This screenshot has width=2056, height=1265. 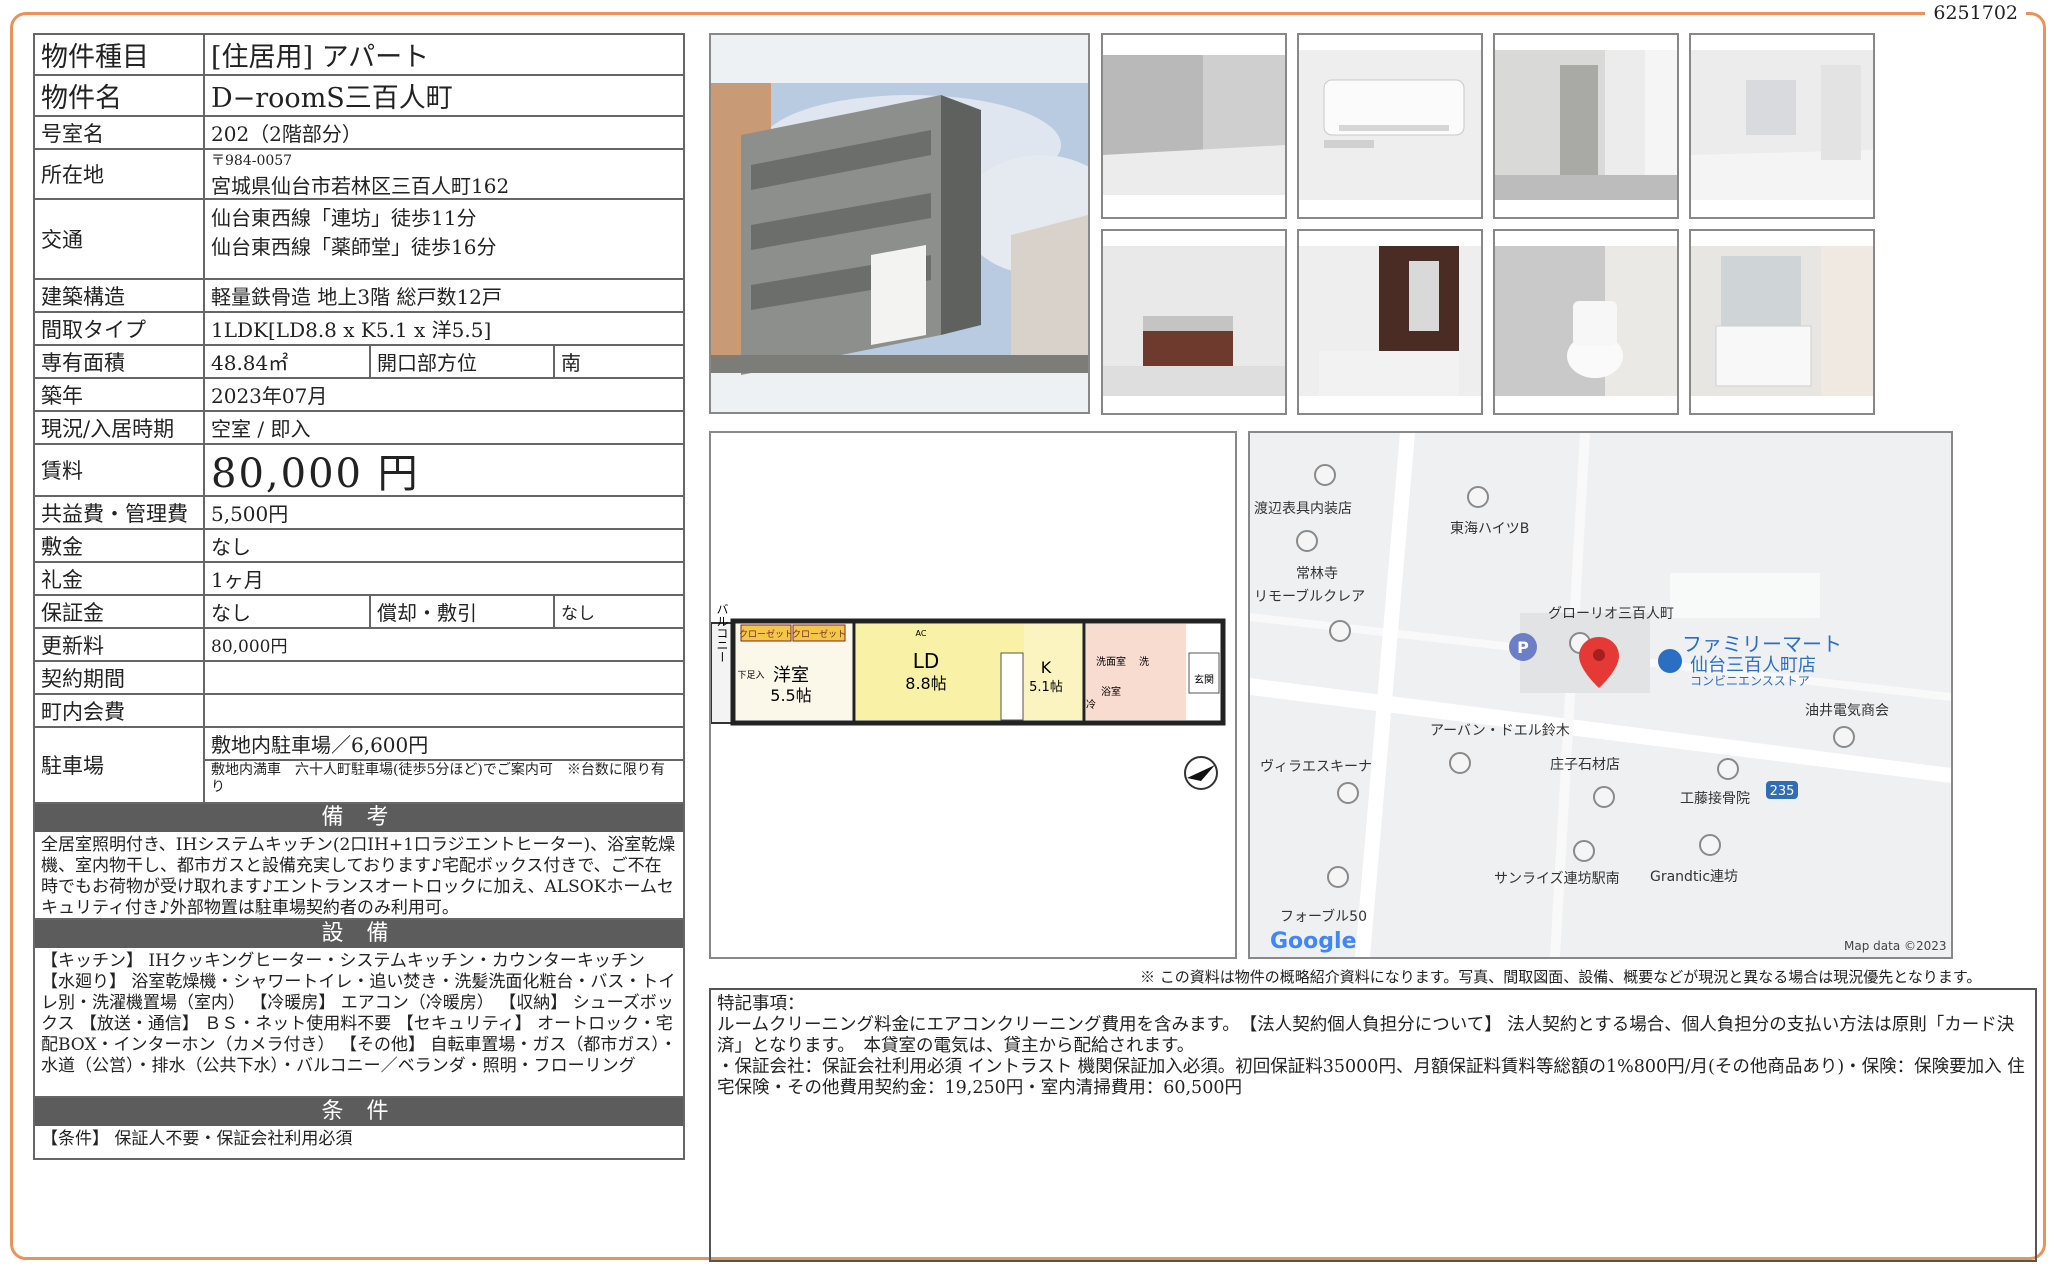 I want to click on photo-washbasin, so click(x=1782, y=322).